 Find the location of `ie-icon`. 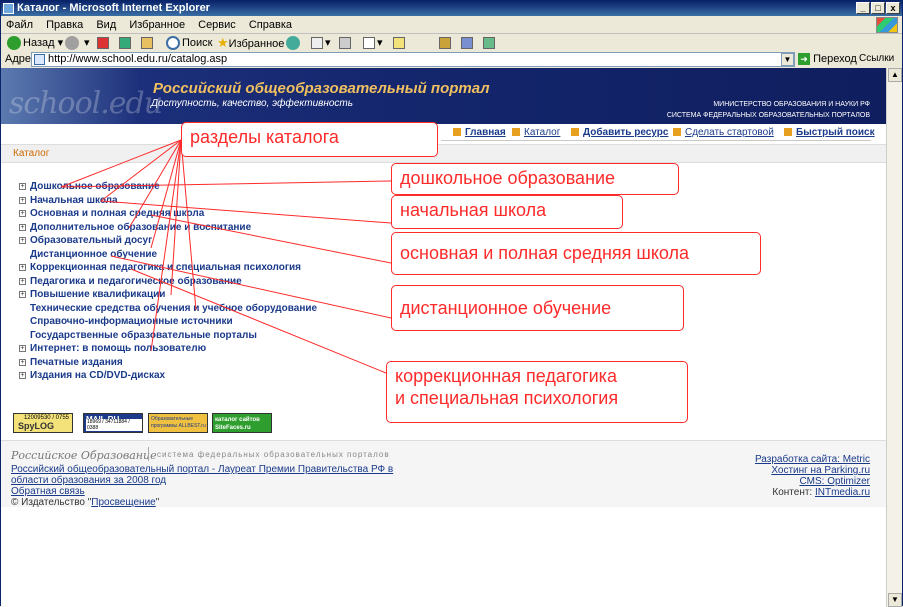

ie-icon is located at coordinates (8, 8).